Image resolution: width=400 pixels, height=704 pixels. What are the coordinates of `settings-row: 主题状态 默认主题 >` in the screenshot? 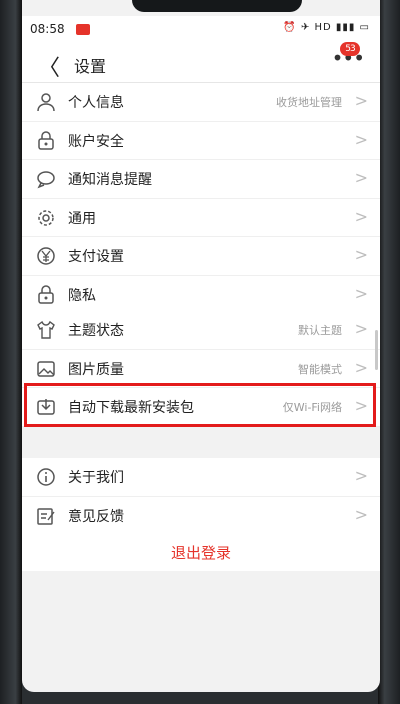 It's located at (201, 330).